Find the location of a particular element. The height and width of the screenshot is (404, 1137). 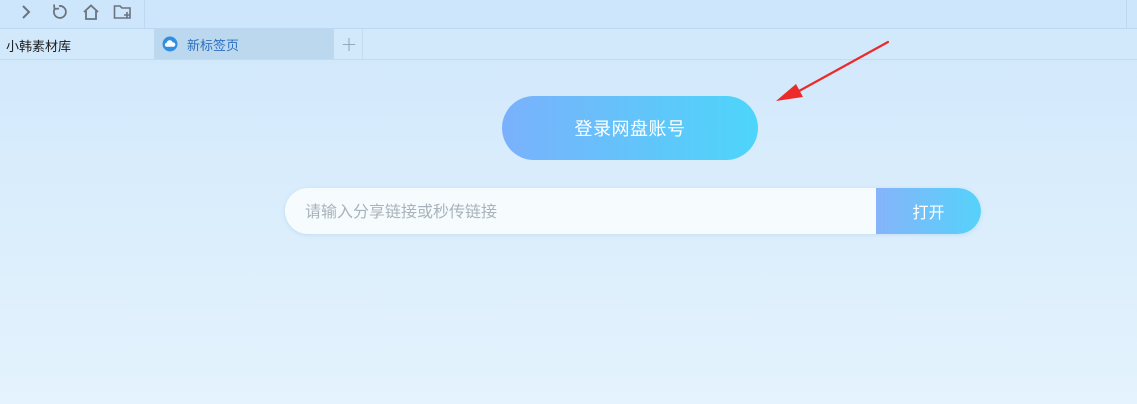

home-icon is located at coordinates (91, 14).